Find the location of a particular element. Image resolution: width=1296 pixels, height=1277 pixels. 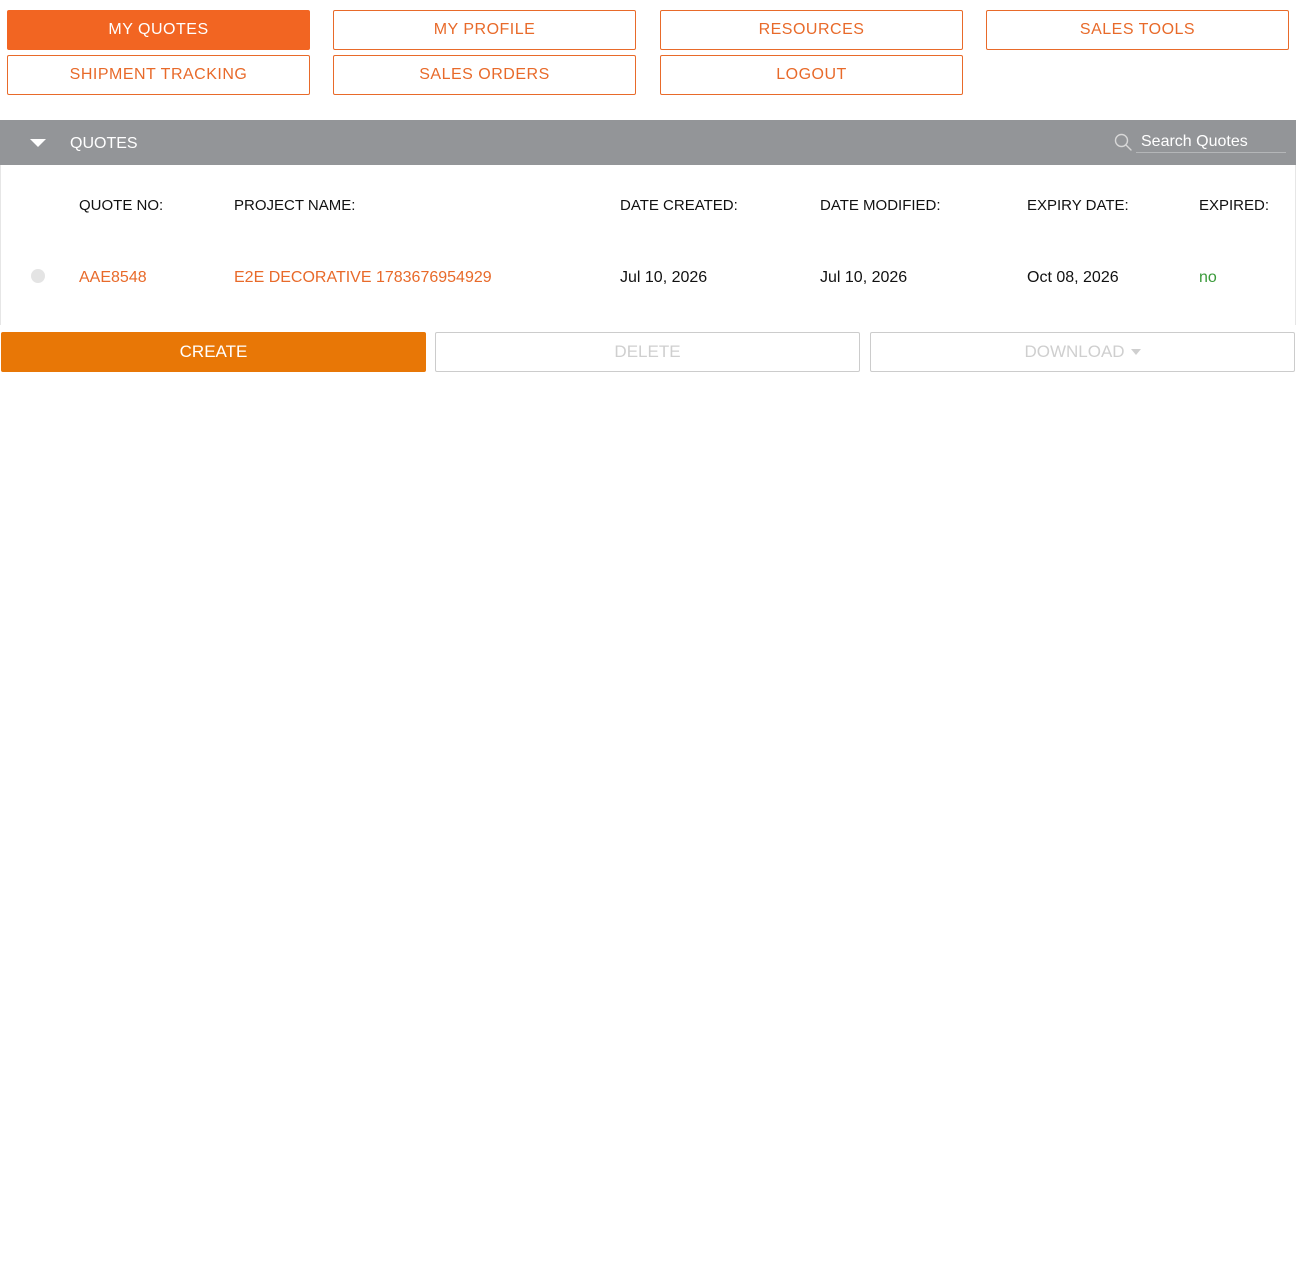

expired-status-cell: no is located at coordinates (1208, 277).